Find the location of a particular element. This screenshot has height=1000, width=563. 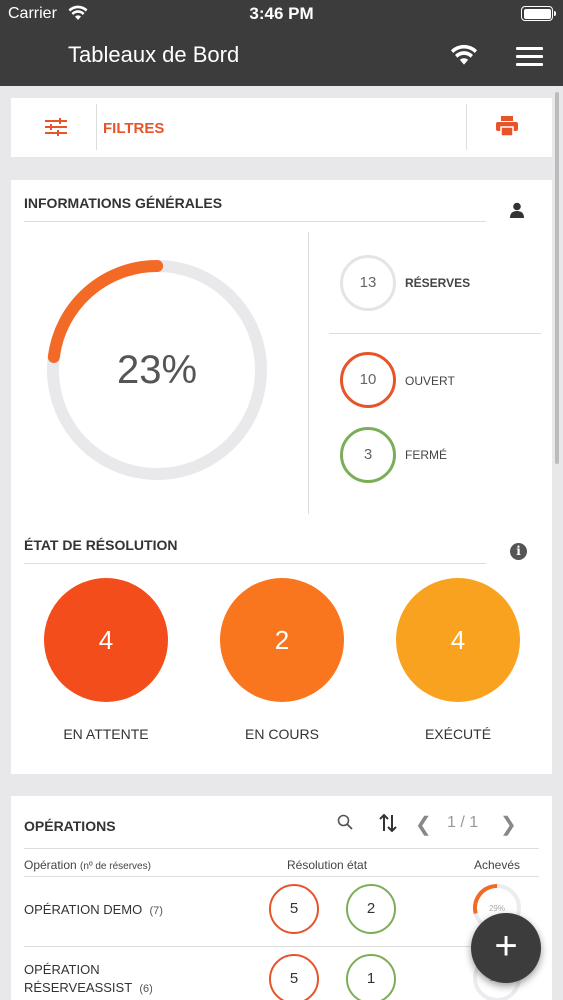

info-icon: i is located at coordinates (518, 551).